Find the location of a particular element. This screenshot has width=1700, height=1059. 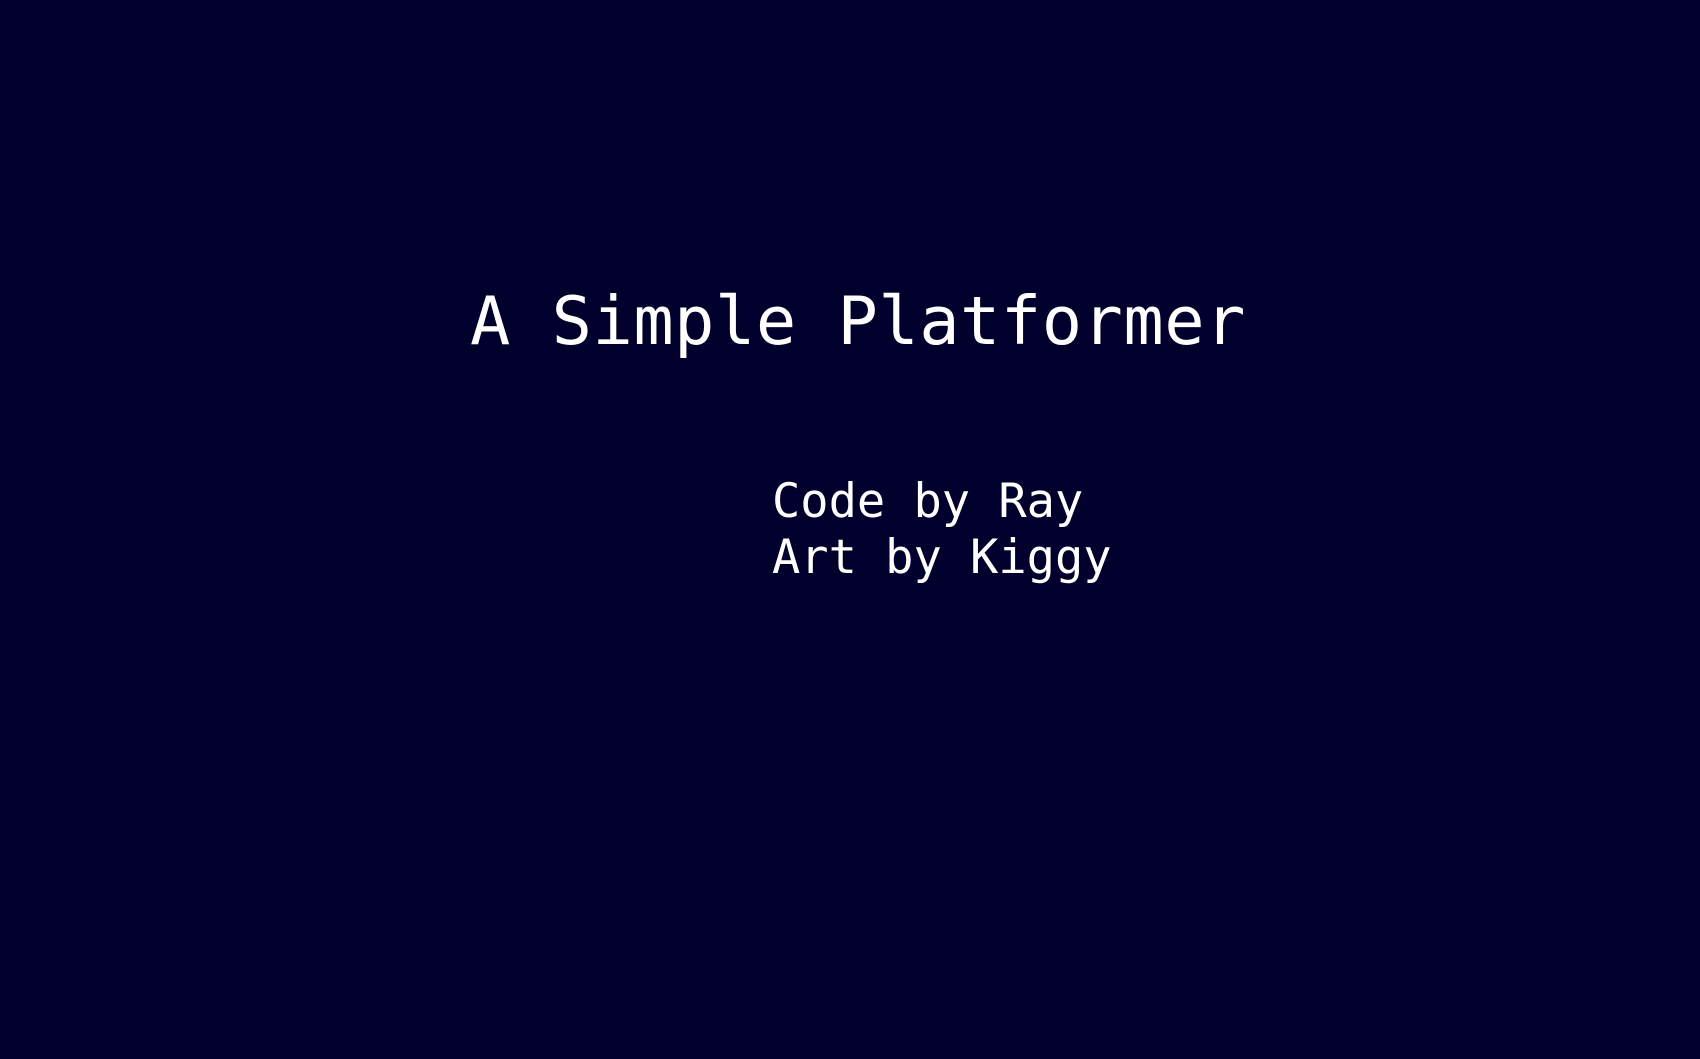

credits: Code by Ray Art by Kiggy is located at coordinates (942, 530).